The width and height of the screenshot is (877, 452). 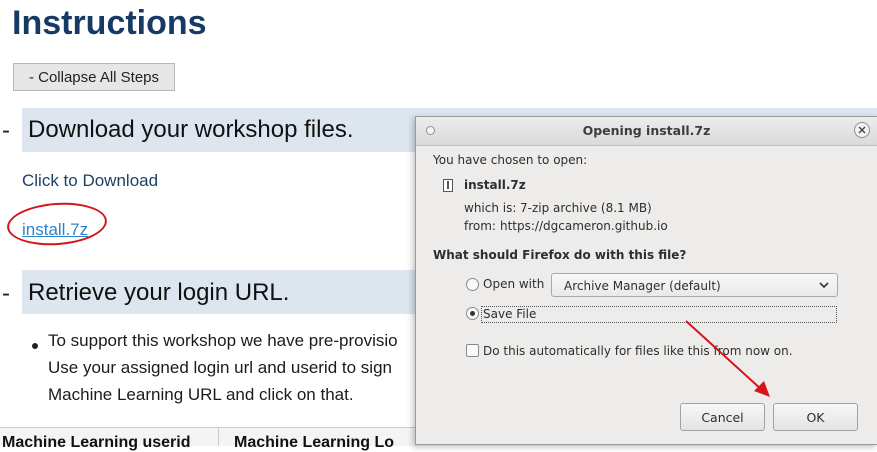 I want to click on step-2-marker: -, so click(x=6, y=294).